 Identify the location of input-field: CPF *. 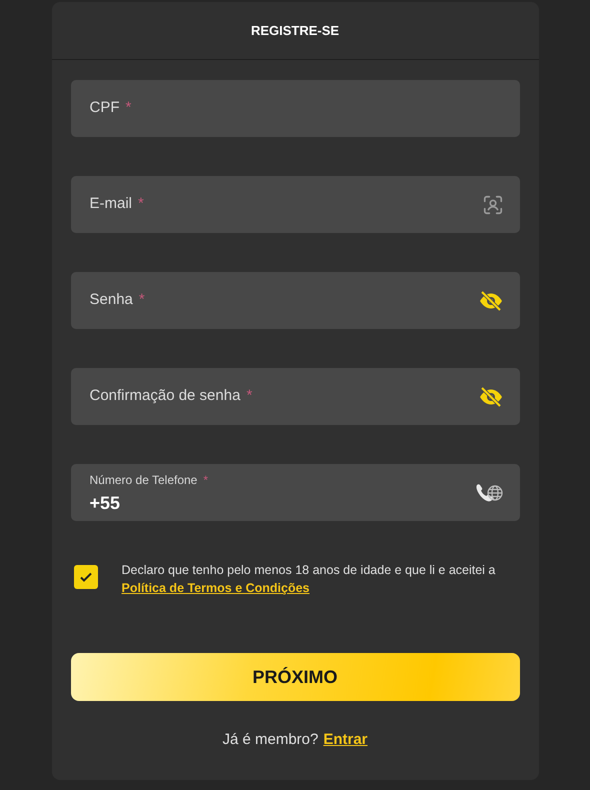
(295, 108).